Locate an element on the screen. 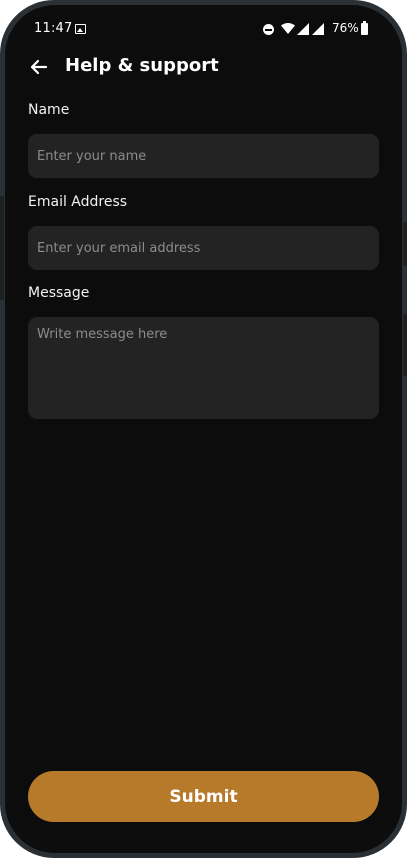 The image size is (407, 858). arrow-left-icon is located at coordinates (39, 67).